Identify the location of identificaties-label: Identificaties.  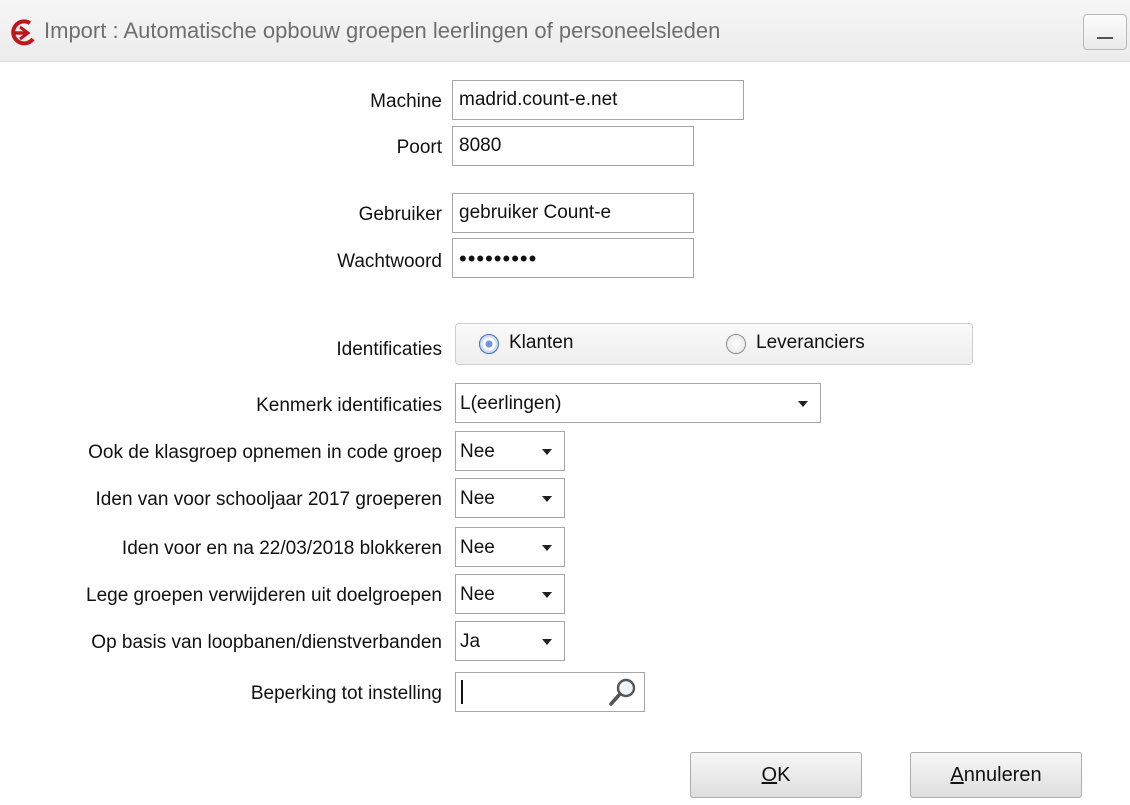
(389, 349).